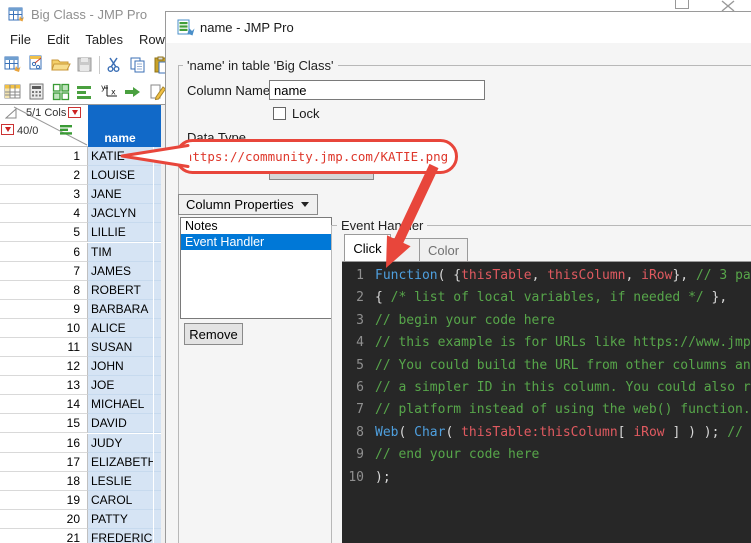 This screenshot has height=543, width=751. What do you see at coordinates (44, 290) in the screenshot?
I see `row-number-cell: 8` at bounding box center [44, 290].